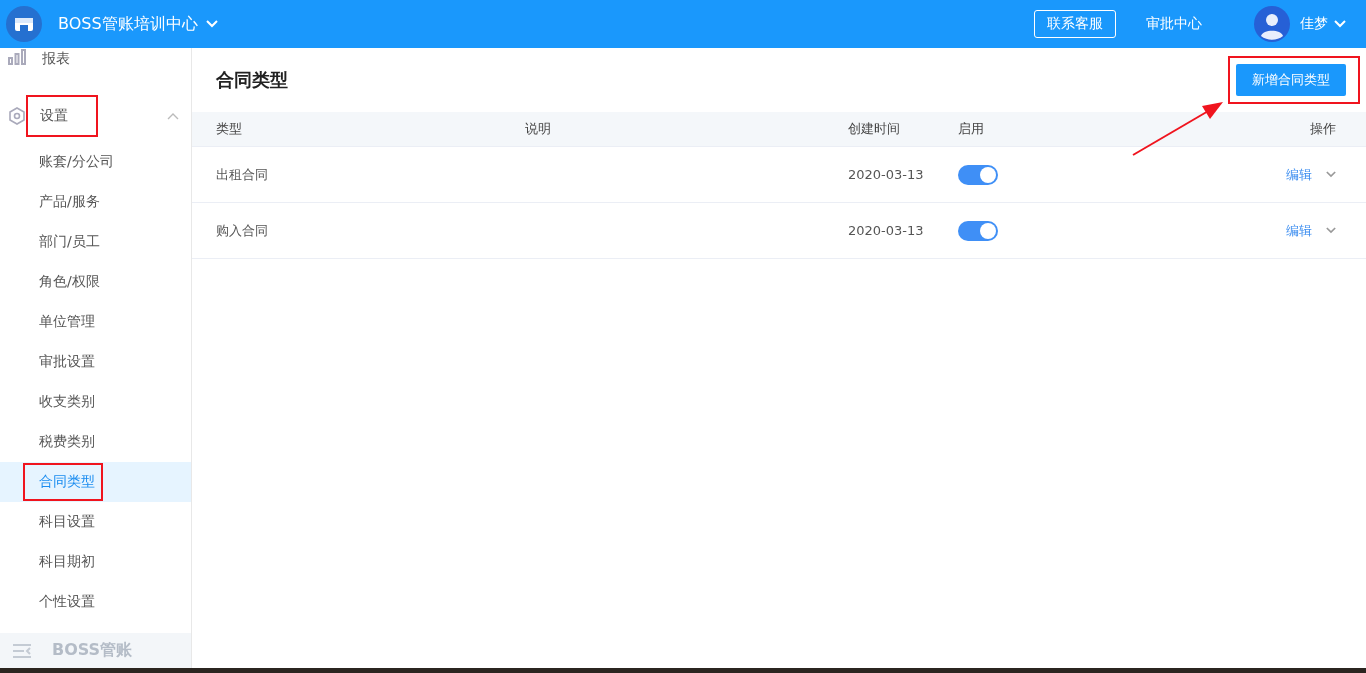 Image resolution: width=1366 pixels, height=673 pixels. What do you see at coordinates (67, 601) in the screenshot?
I see `menu-label: 个性设置` at bounding box center [67, 601].